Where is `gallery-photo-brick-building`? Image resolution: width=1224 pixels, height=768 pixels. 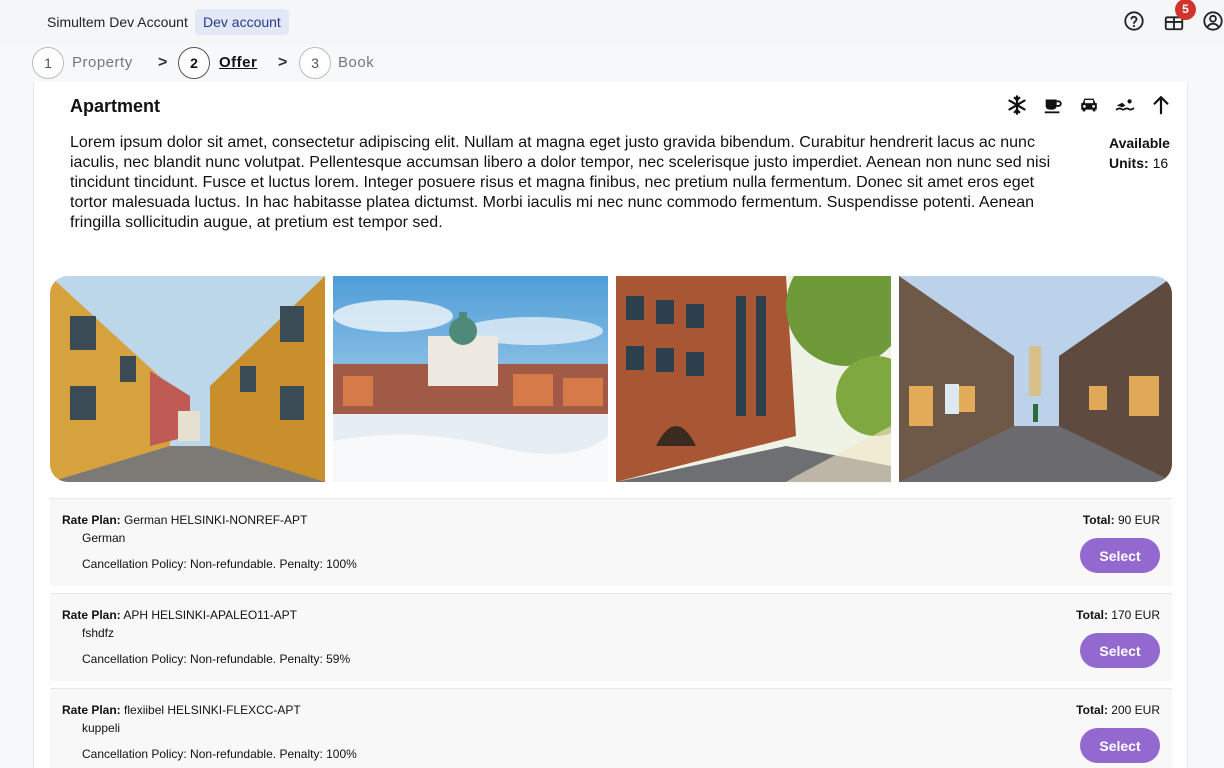
gallery-photo-brick-building is located at coordinates (753, 379).